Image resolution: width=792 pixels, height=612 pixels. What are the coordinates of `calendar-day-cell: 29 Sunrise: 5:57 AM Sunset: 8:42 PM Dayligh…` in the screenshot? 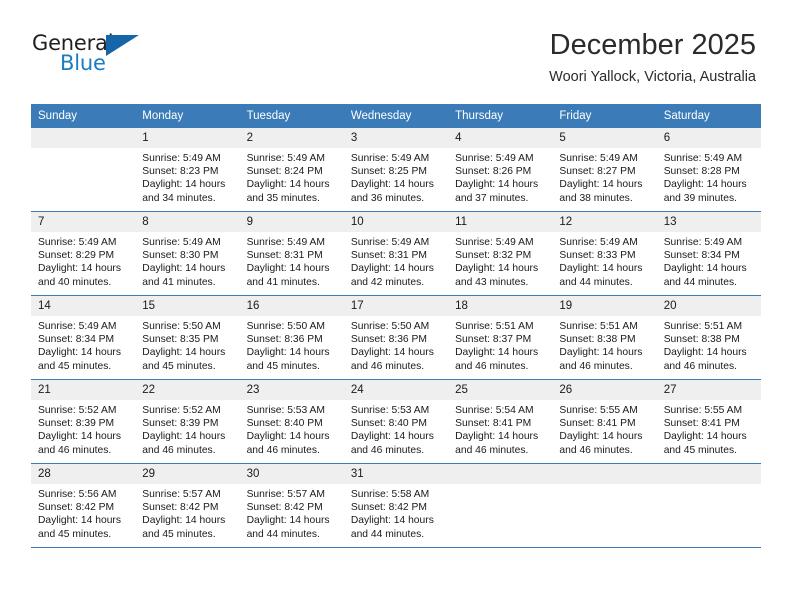 It's located at (187, 505).